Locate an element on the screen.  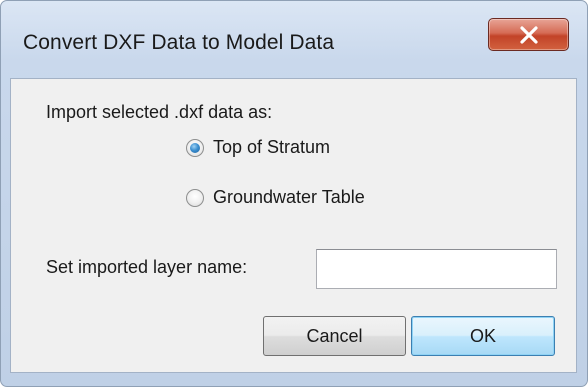
import-as-label: Import selected .dxf data as: is located at coordinates (159, 112).